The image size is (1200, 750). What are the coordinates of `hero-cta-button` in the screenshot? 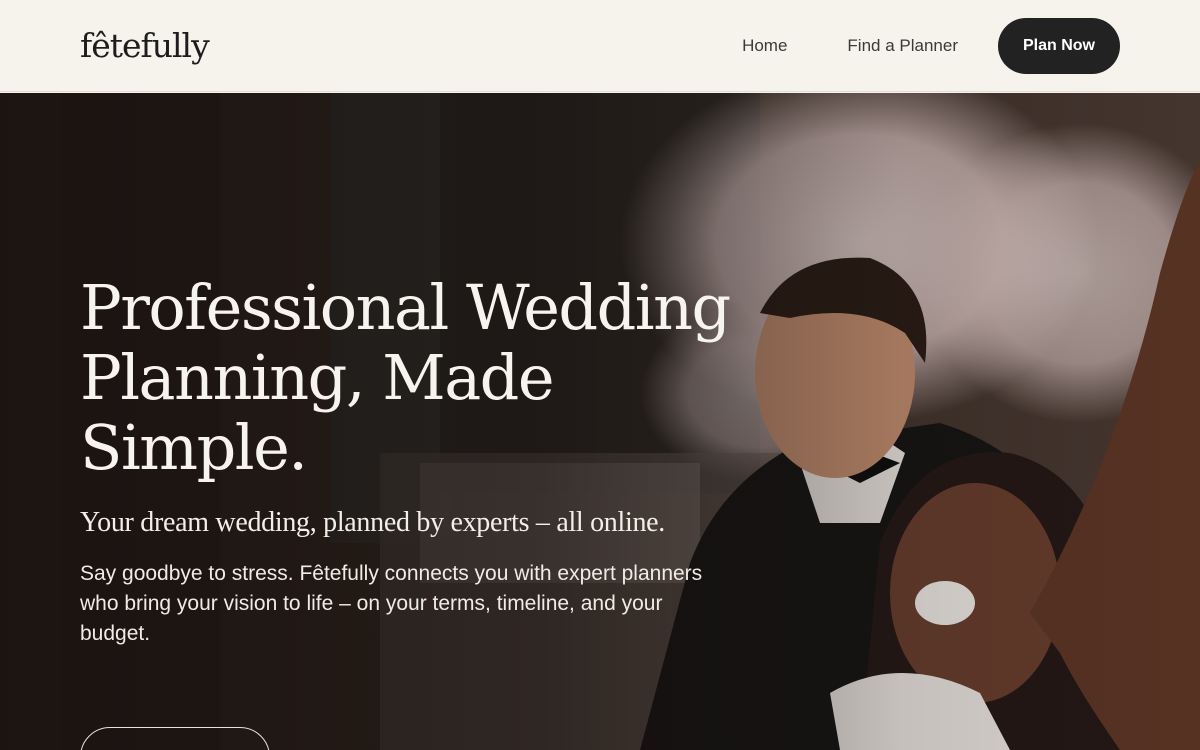 It's located at (175, 738).